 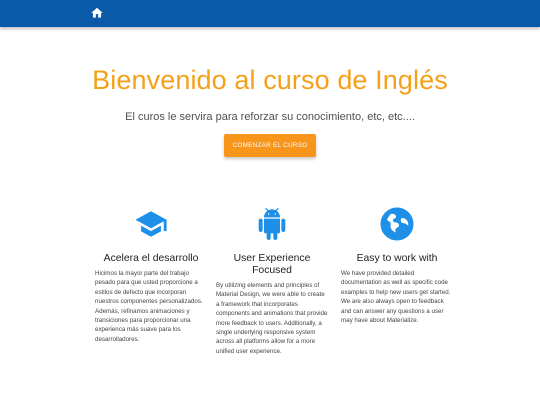 What do you see at coordinates (270, 80) in the screenshot?
I see `page-title: Bienvenido al curso de Inglés` at bounding box center [270, 80].